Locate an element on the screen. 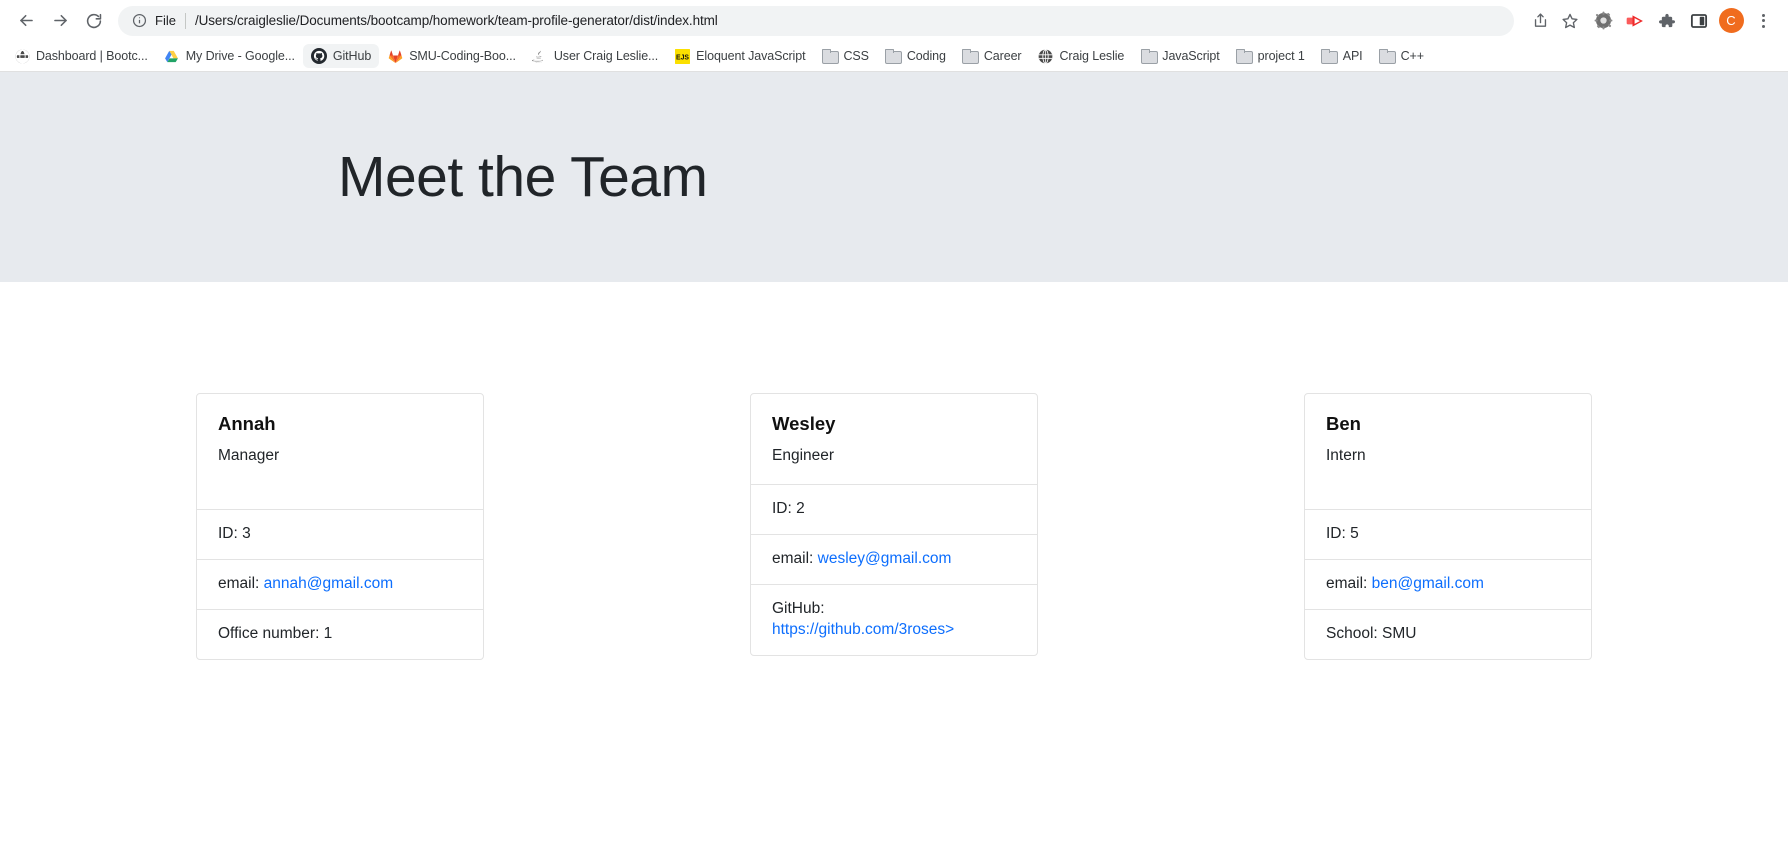  navigation-buttons is located at coordinates (60, 21).